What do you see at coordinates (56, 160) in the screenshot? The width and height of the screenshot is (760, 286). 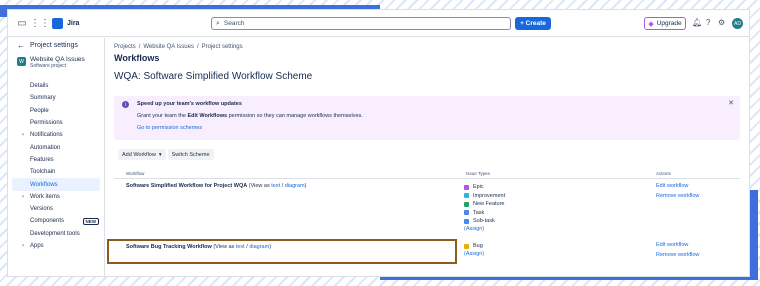 I see `sidebar-item-features: Features` at bounding box center [56, 160].